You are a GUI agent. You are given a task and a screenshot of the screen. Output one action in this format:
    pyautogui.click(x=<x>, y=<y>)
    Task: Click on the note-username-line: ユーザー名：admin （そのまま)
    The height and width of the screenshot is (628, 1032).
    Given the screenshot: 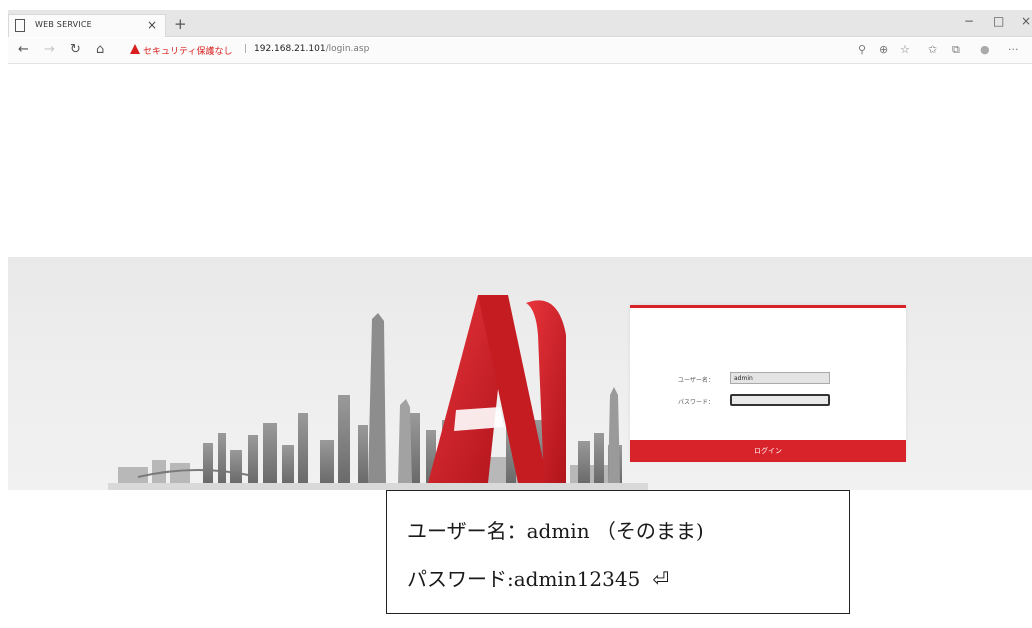 What is the action you would take?
    pyautogui.click(x=555, y=531)
    